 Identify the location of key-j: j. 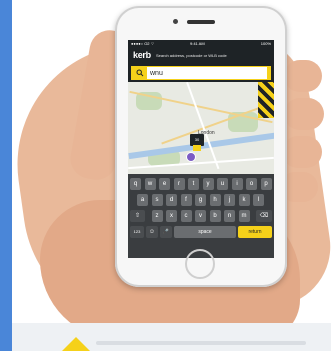
(229, 200).